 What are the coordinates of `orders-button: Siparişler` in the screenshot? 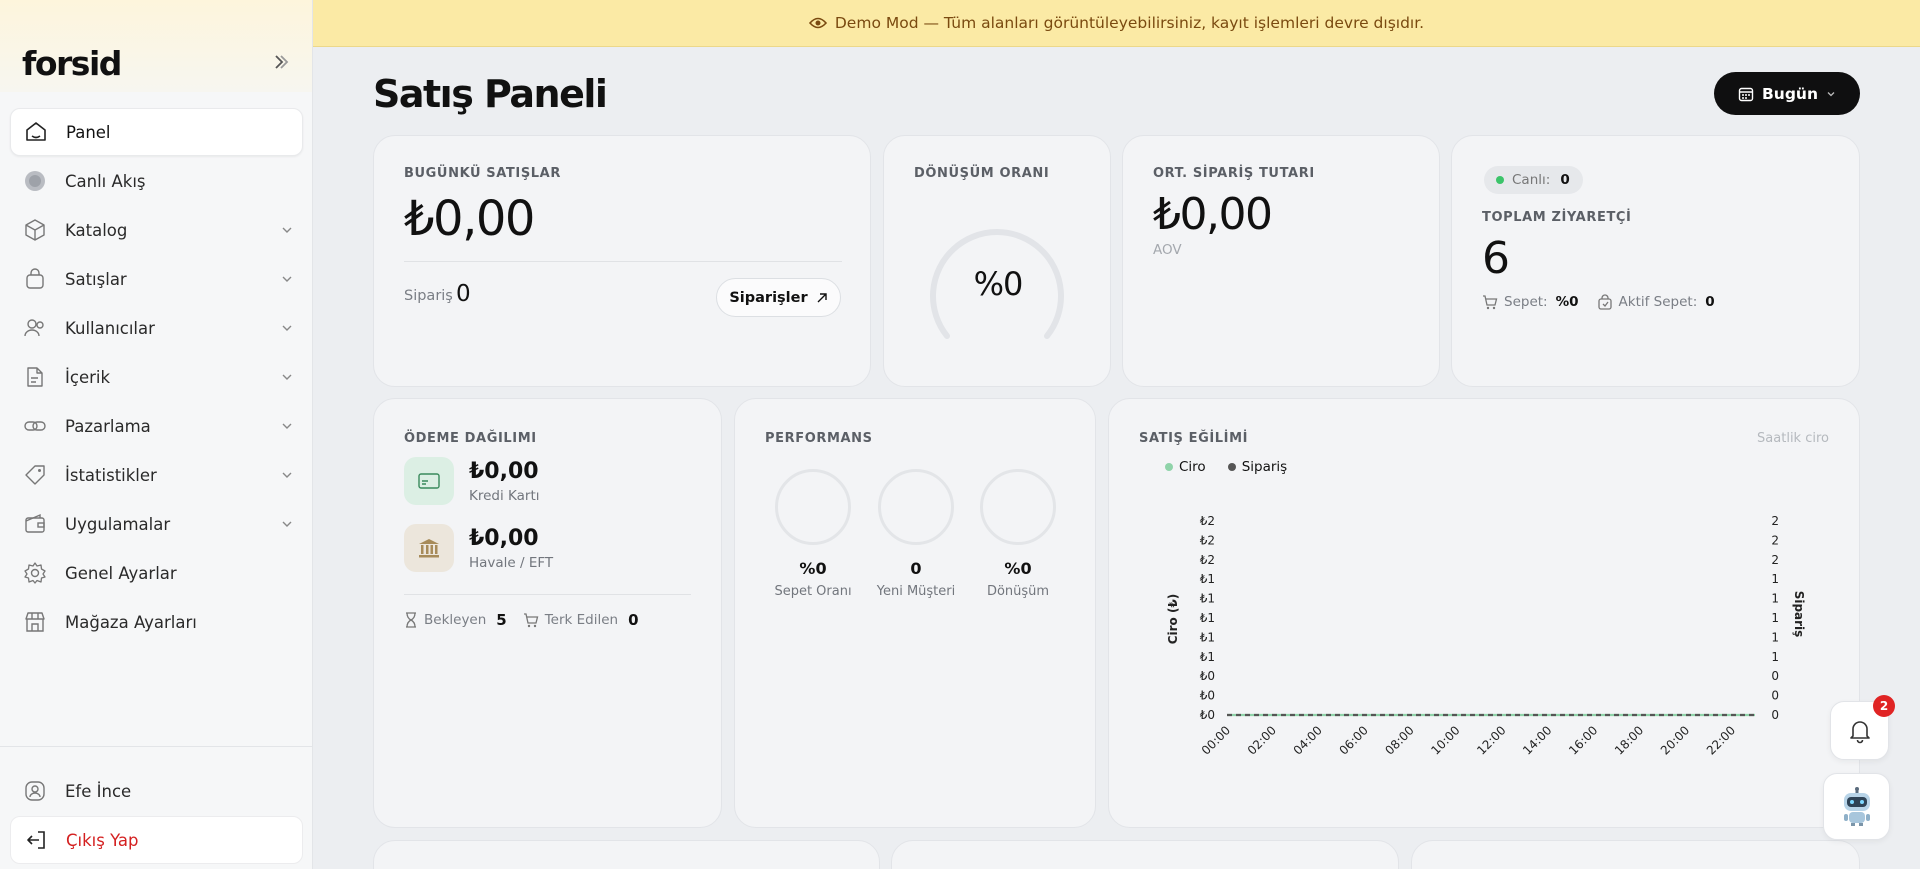 It's located at (778, 297).